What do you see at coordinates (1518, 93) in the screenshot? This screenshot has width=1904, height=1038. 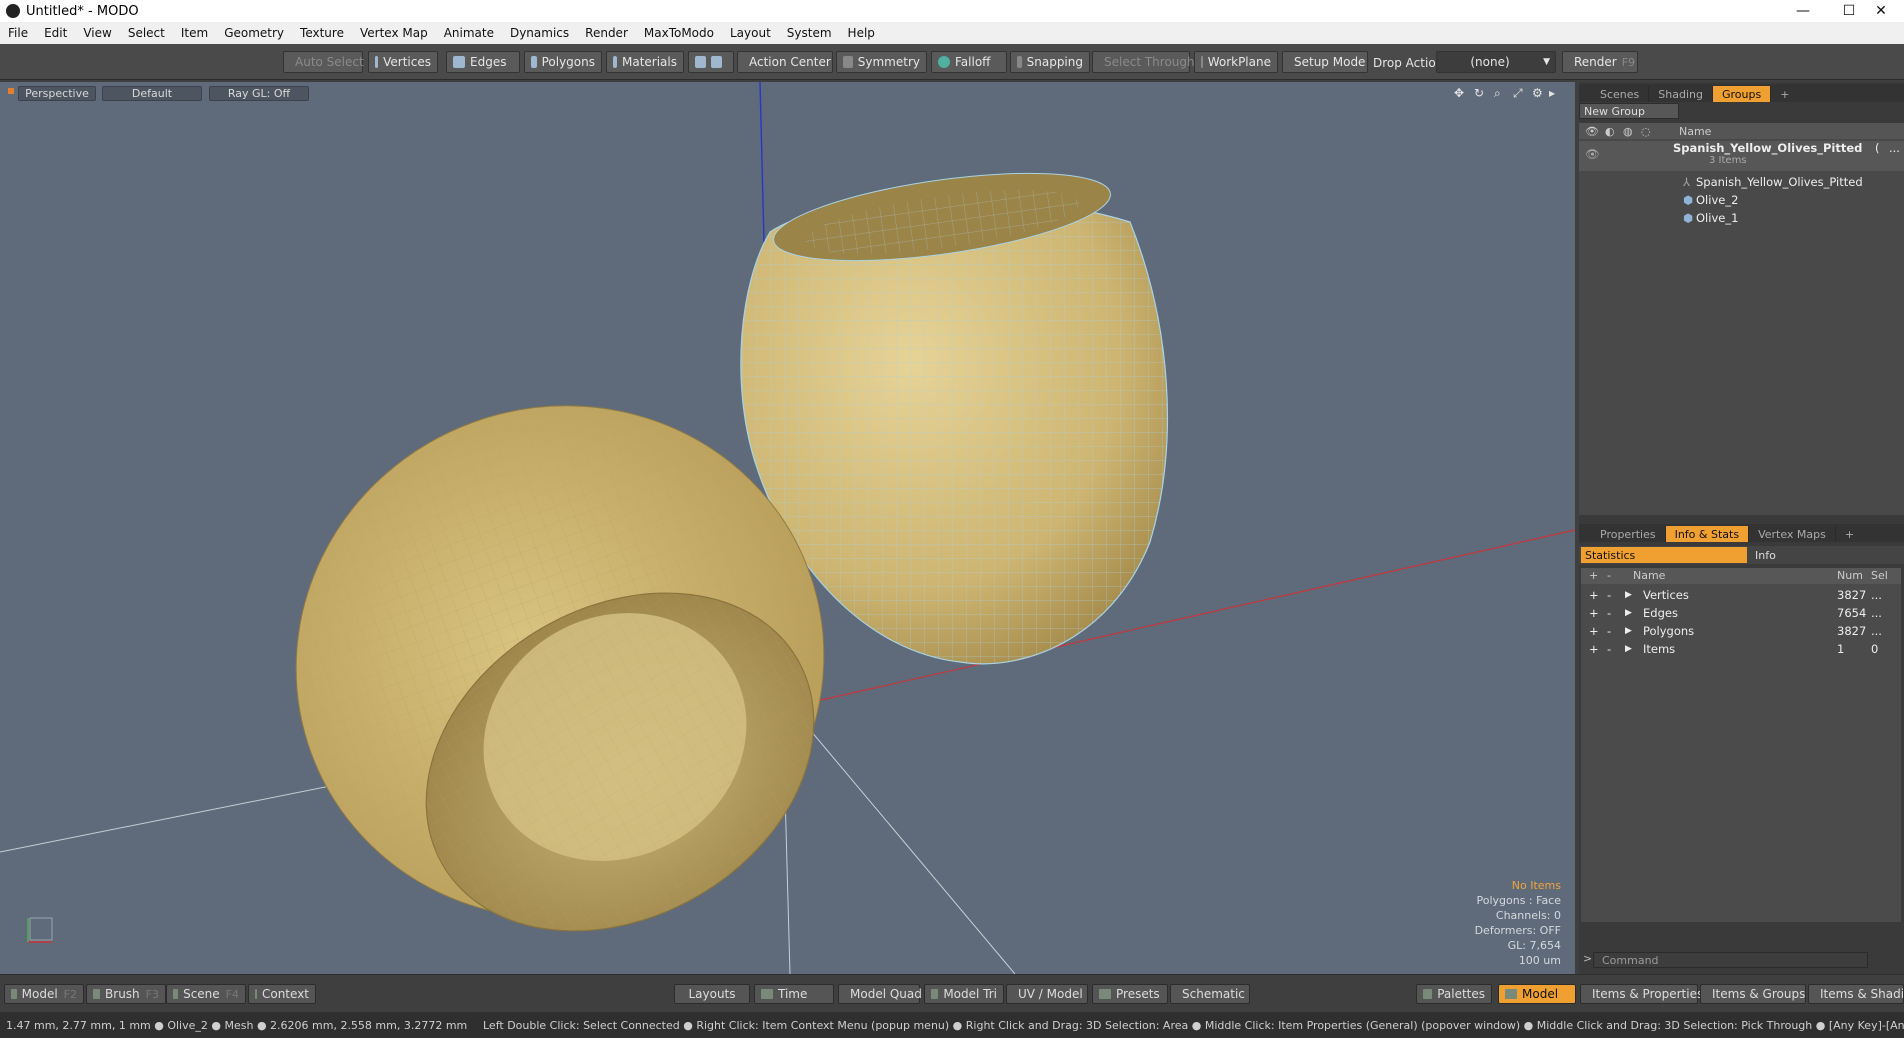 I see `fit-icon: ⤢` at bounding box center [1518, 93].